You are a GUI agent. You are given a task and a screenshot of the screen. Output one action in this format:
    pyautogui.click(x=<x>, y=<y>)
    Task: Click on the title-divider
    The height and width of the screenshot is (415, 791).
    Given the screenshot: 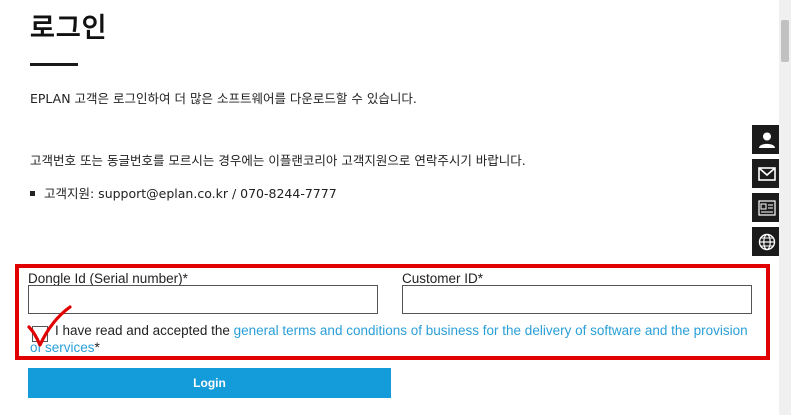 What is the action you would take?
    pyautogui.click(x=54, y=64)
    